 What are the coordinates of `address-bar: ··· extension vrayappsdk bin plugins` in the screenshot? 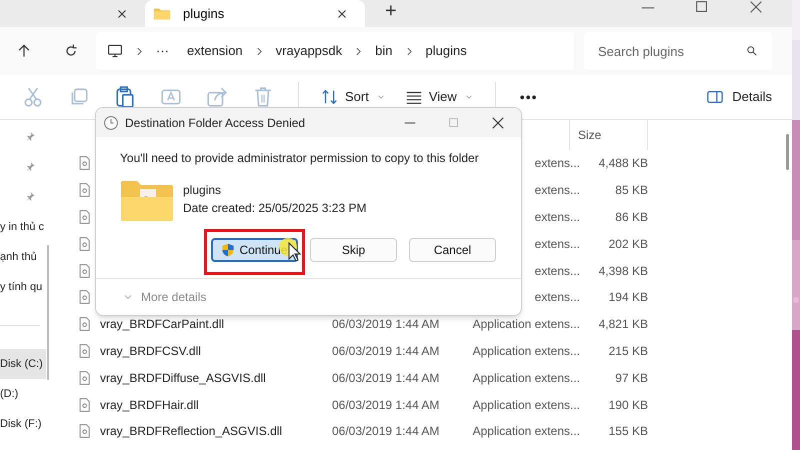 It's located at (335, 51).